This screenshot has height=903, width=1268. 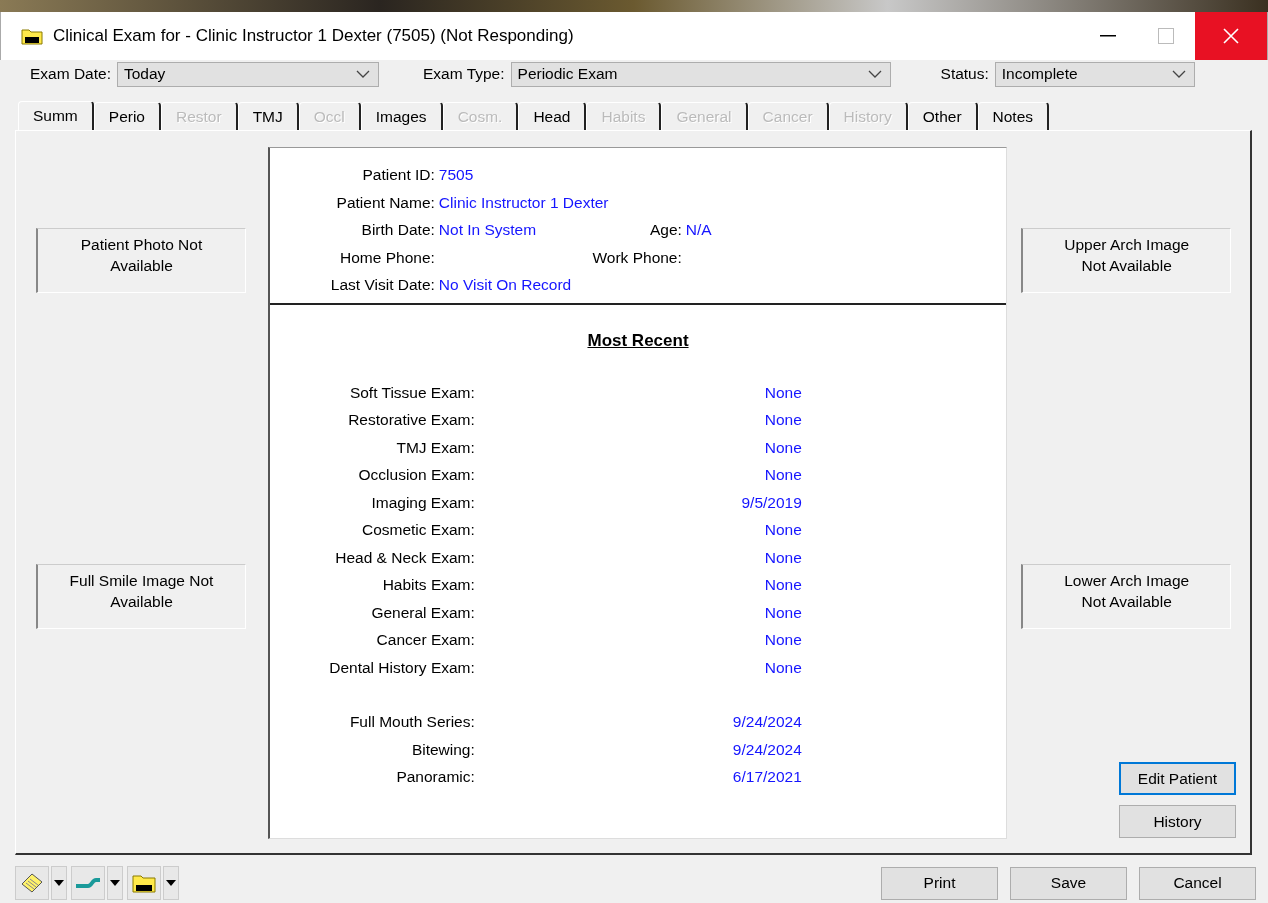 What do you see at coordinates (127, 116) in the screenshot?
I see `tab: Perio` at bounding box center [127, 116].